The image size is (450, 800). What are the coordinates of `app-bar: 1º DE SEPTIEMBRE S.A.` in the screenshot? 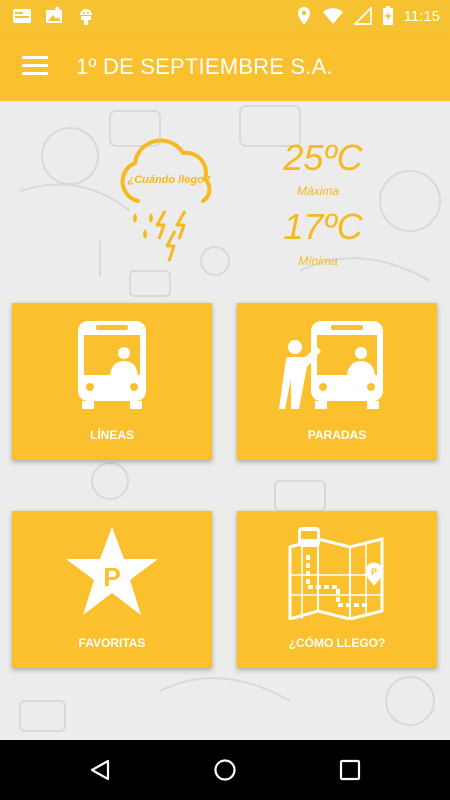 It's located at (225, 67).